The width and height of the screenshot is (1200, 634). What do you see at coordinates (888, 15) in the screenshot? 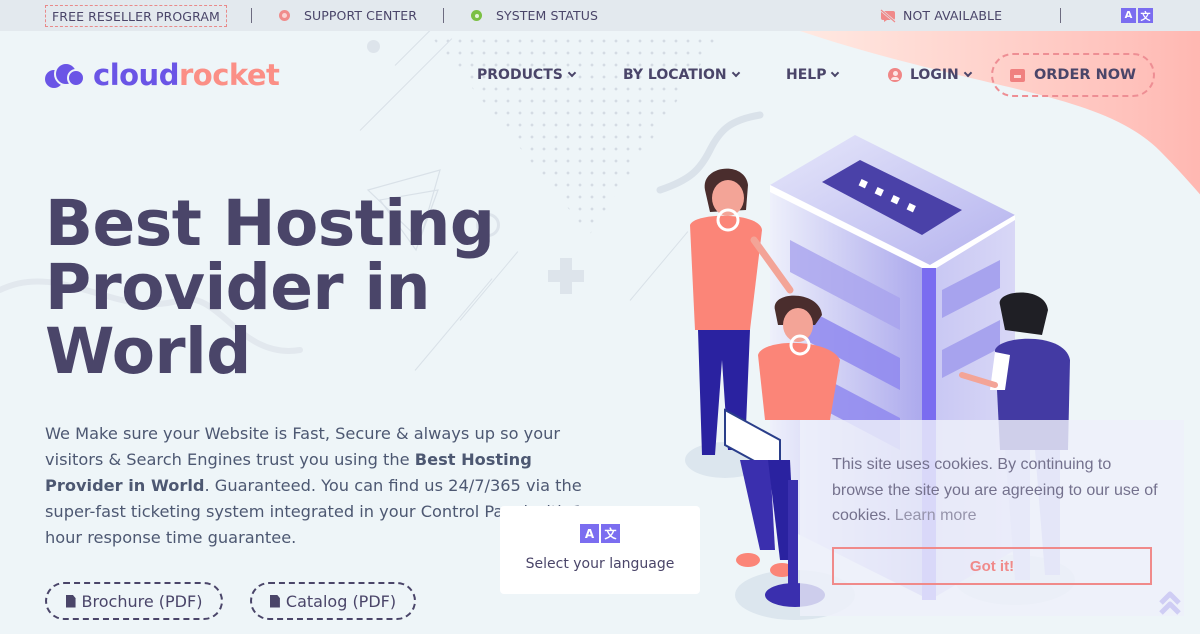
I see `chat-disabled-icon` at bounding box center [888, 15].